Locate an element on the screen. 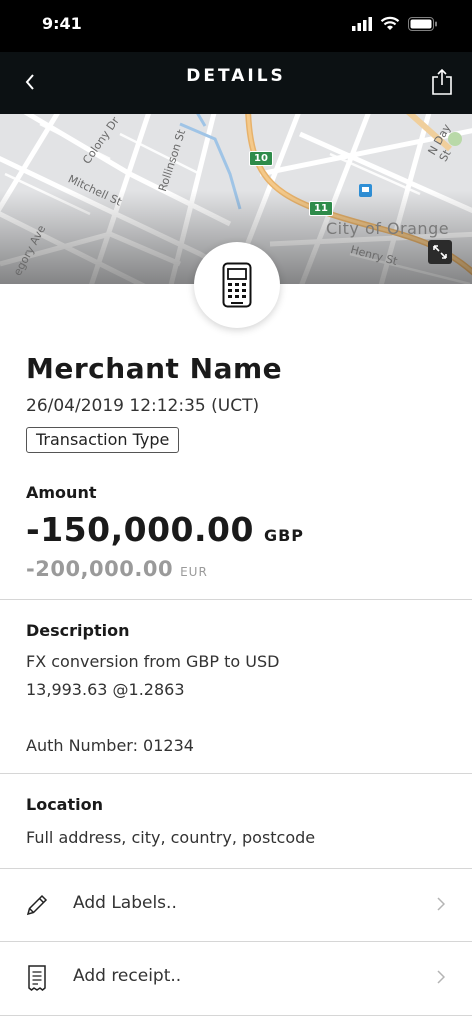 The width and height of the screenshot is (472, 1024). page-title: DETAILS is located at coordinates (236, 76).